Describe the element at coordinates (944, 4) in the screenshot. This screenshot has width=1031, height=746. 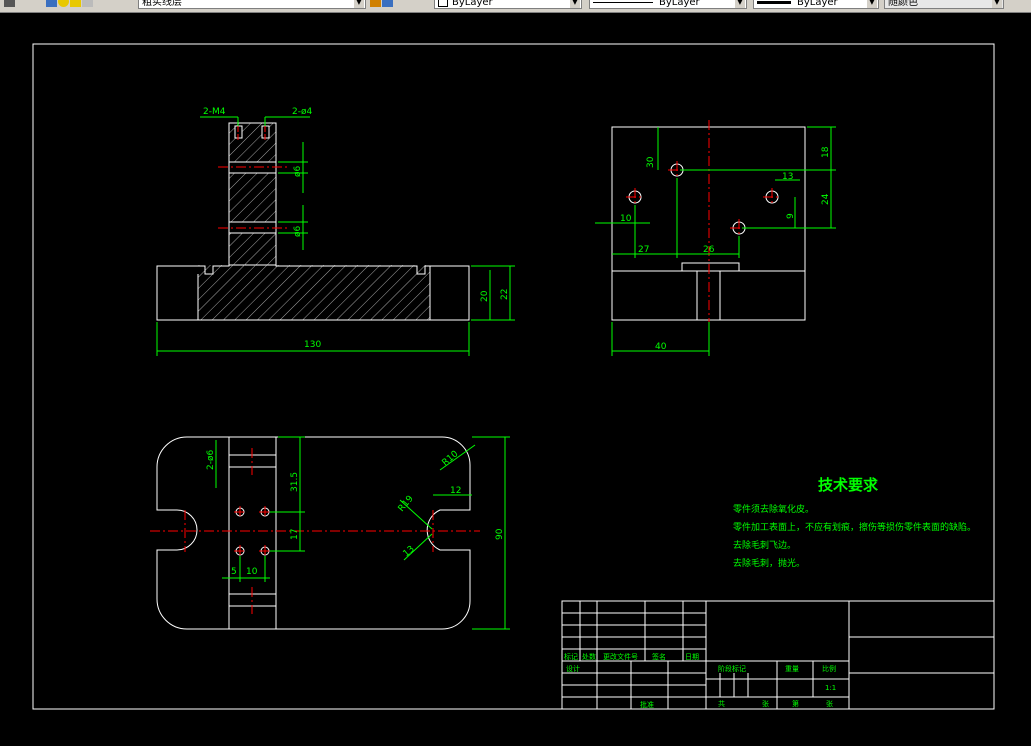
I see `plotstyle-dropdown: 随颜色 ▼` at that location.